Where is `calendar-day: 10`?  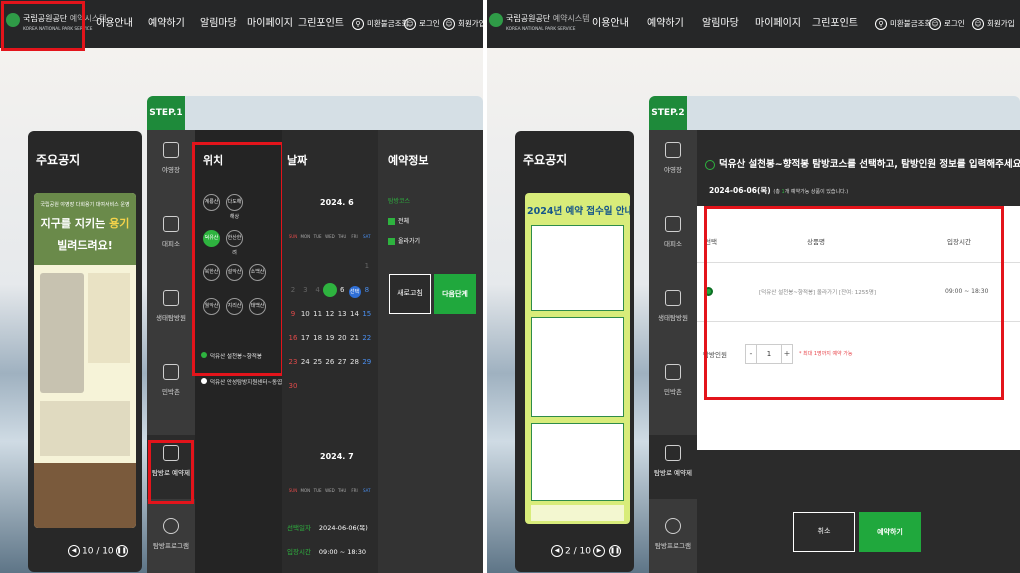
calendar-day: 10 is located at coordinates (305, 314).